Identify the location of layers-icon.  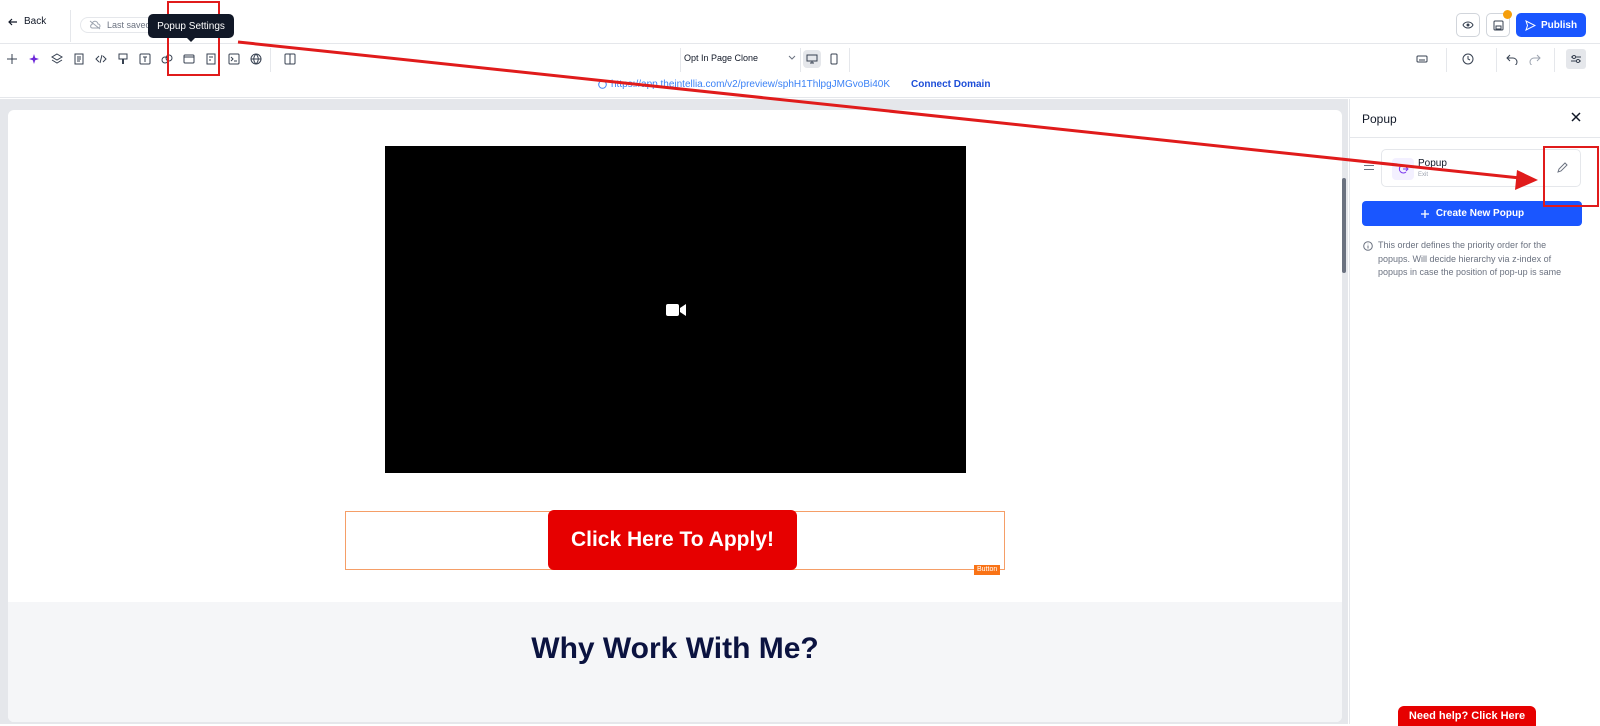
(57, 59).